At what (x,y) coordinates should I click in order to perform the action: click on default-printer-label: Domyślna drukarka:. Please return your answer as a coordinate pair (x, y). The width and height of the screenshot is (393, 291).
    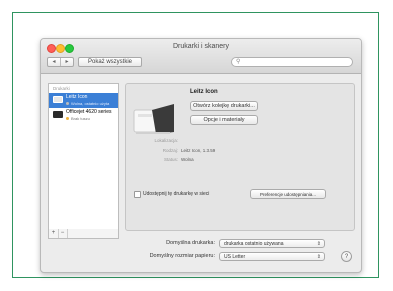
    Looking at the image, I should click on (190, 243).